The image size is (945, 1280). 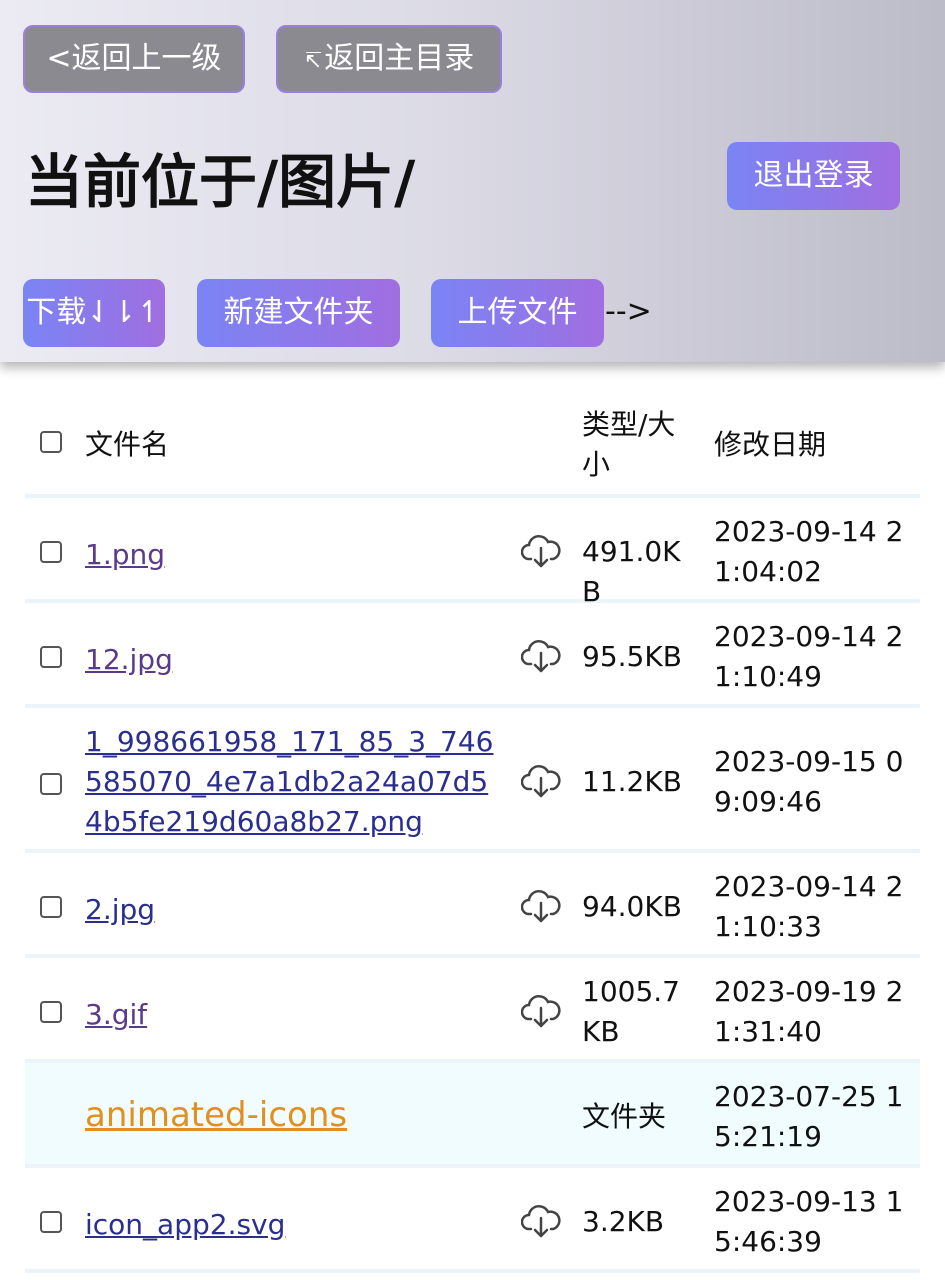 What do you see at coordinates (185, 1224) in the screenshot?
I see `file-link: icon_app2.svg` at bounding box center [185, 1224].